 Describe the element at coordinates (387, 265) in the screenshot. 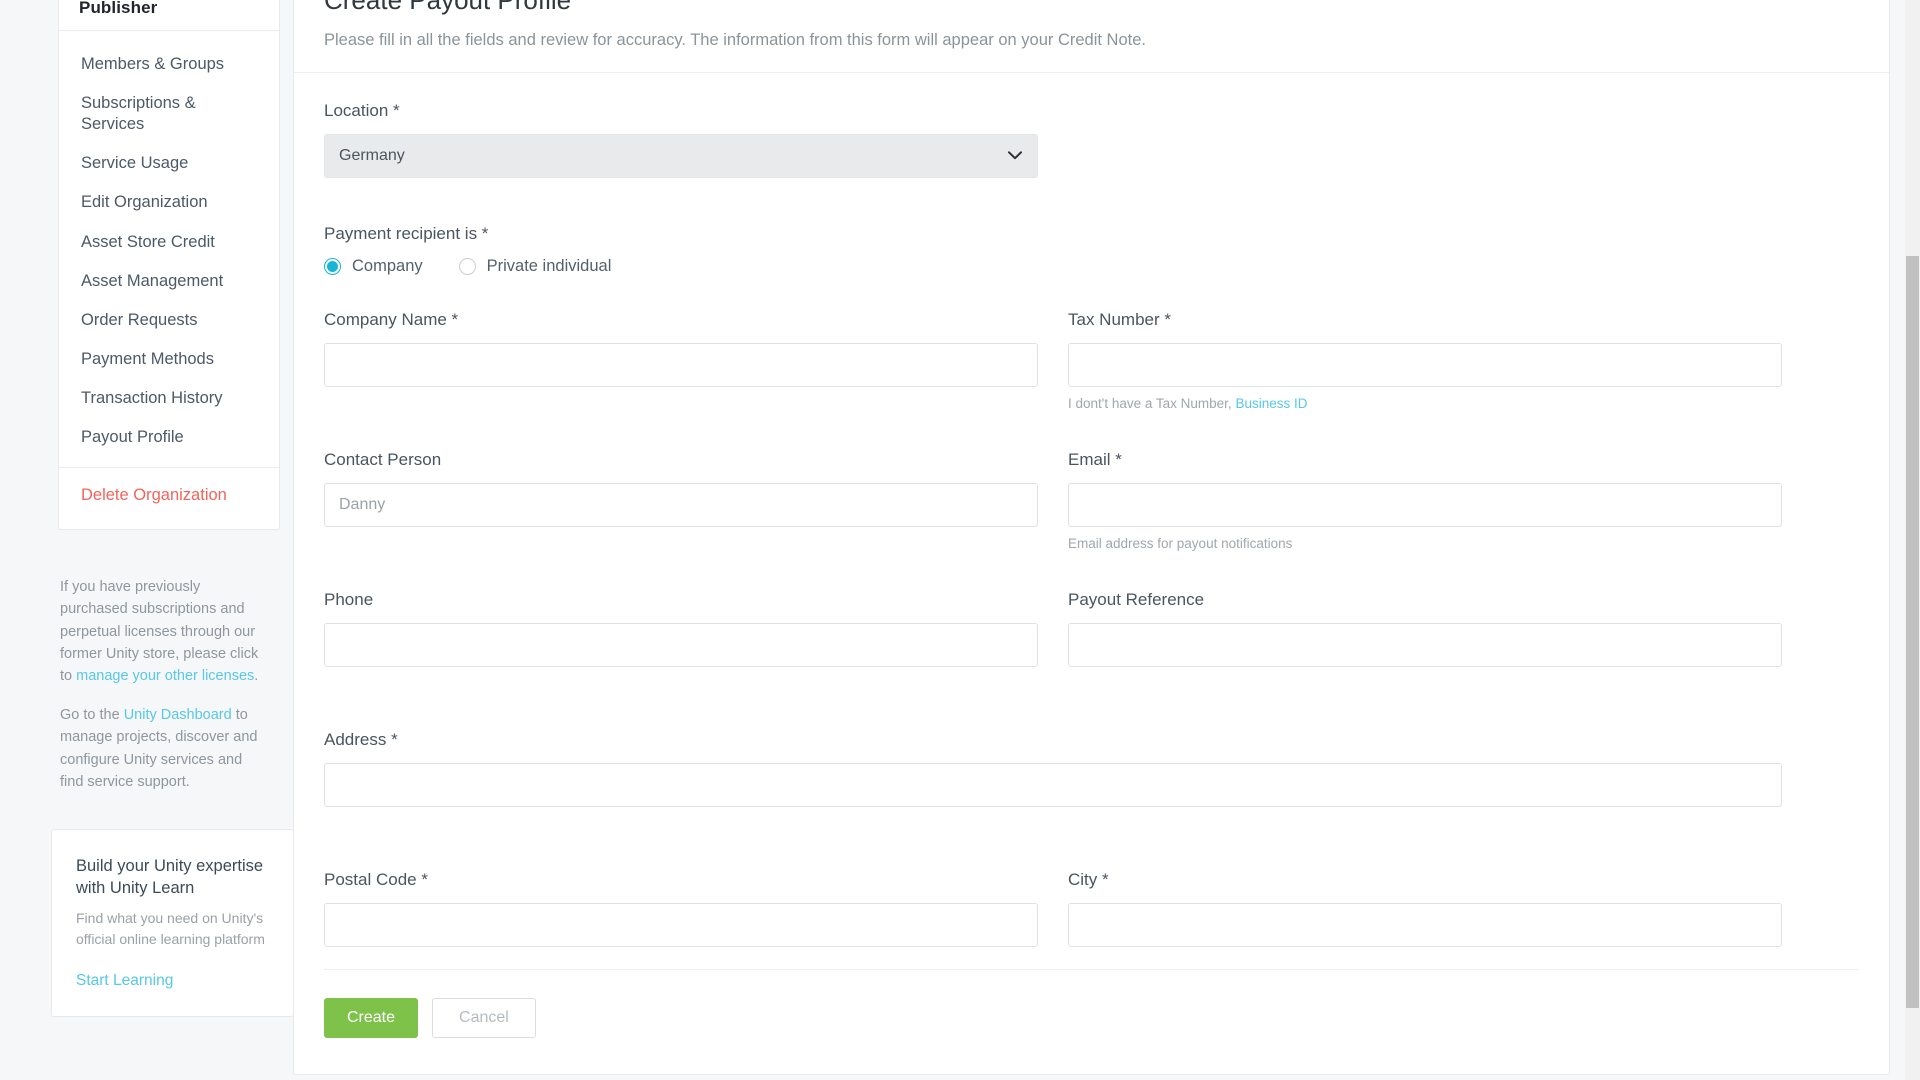

I see `radio-label-company: Company` at that location.